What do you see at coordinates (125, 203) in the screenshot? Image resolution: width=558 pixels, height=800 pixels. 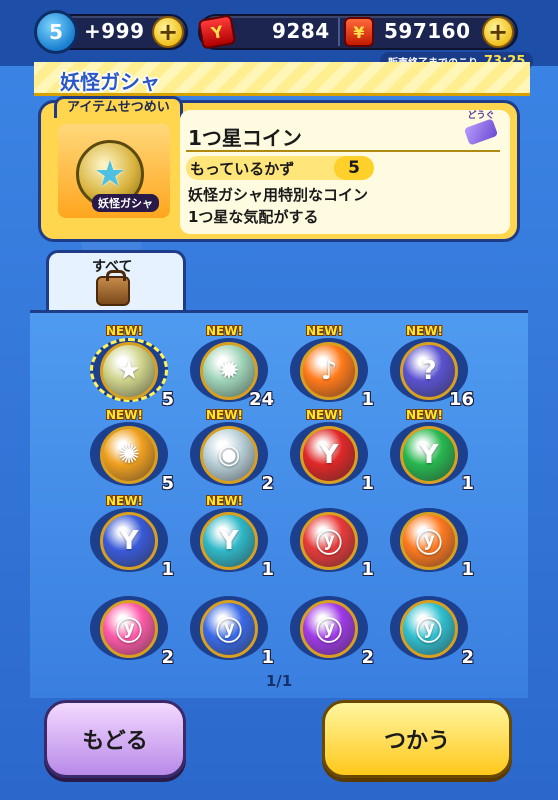 I see `gacha-label: 妖怪ガシャ` at bounding box center [125, 203].